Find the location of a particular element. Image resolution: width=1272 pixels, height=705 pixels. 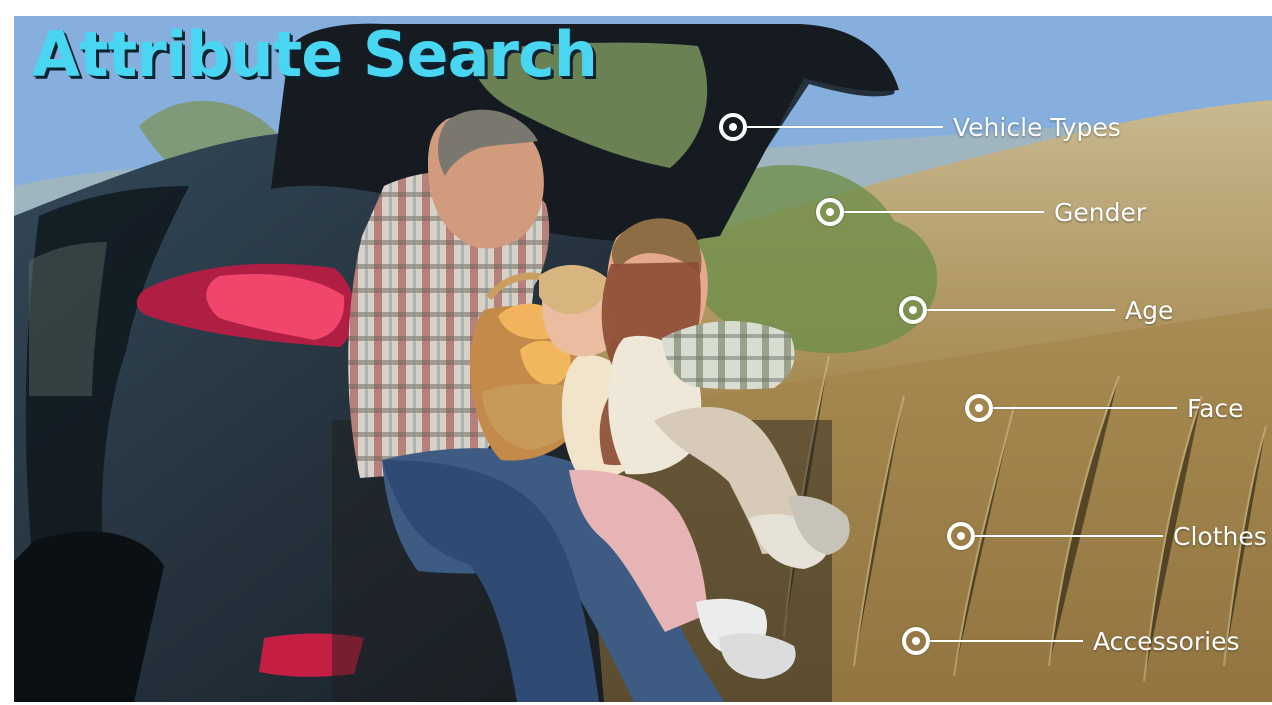

callout-age: Age is located at coordinates (1036, 310).